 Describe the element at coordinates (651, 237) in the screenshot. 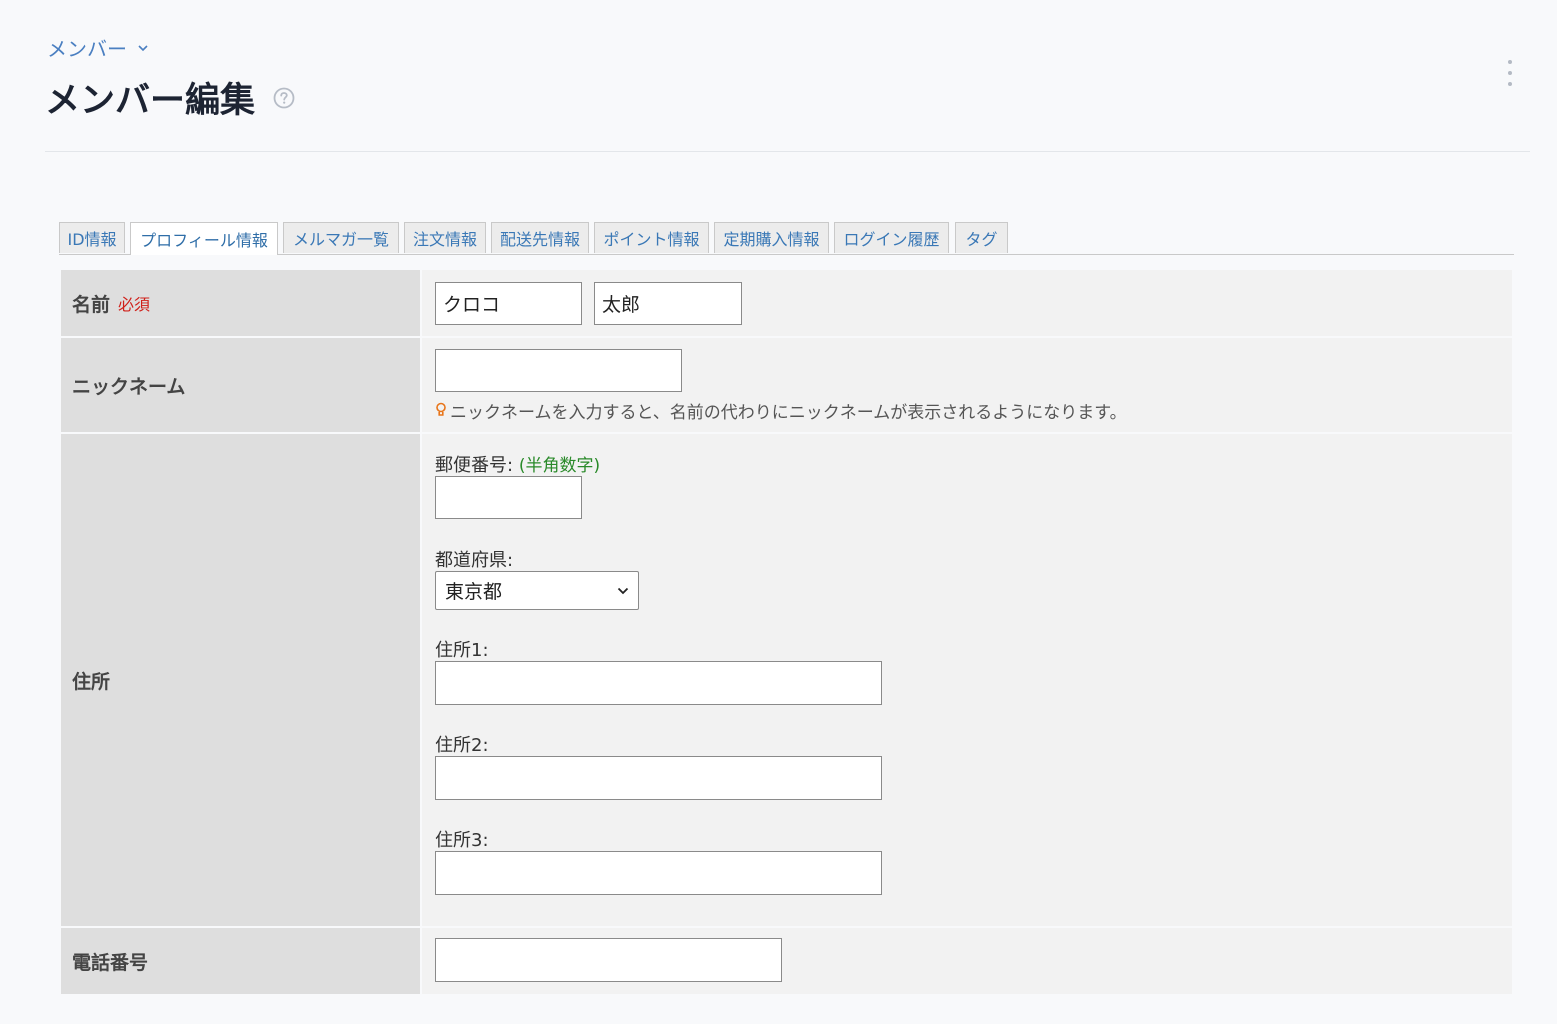

I see `tab-point-info: ポイント情報` at that location.